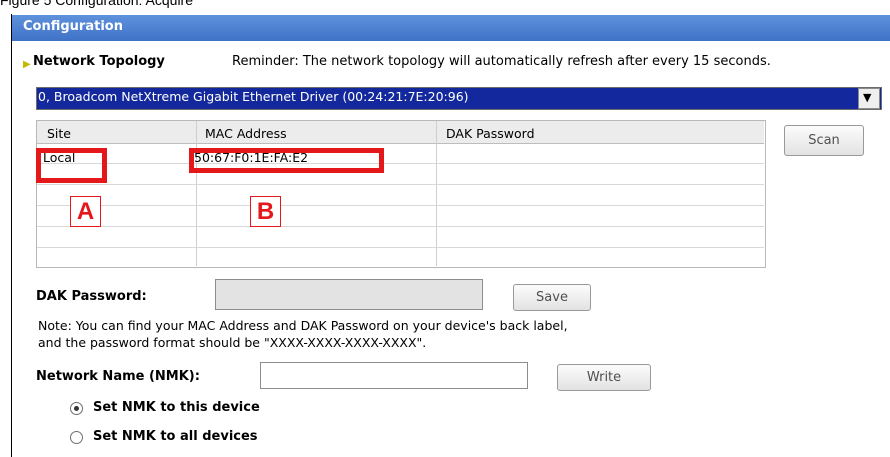 The height and width of the screenshot is (457, 890). I want to click on nmk-label: Network Name (NMK):, so click(118, 376).